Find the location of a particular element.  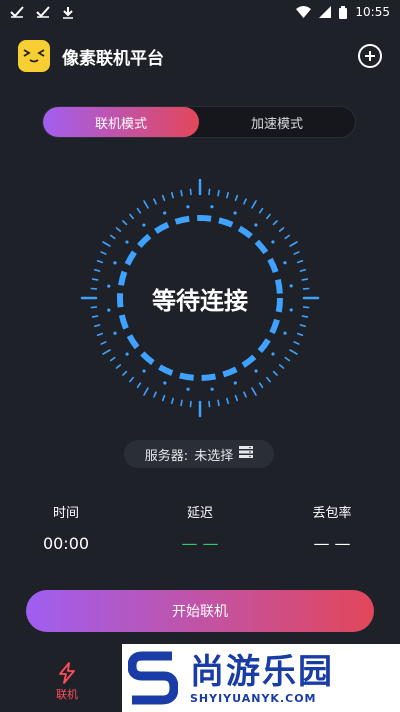

nav-item-label: 联机 is located at coordinates (67, 694).